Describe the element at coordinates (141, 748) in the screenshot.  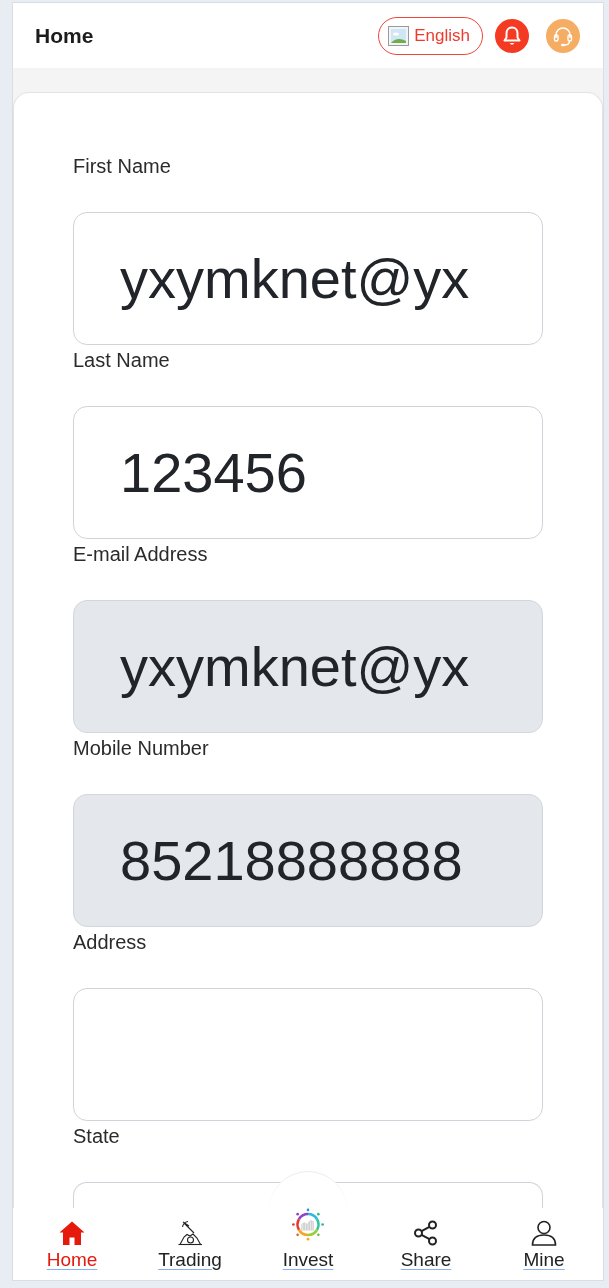
I see `field-label: Mobile Number` at that location.